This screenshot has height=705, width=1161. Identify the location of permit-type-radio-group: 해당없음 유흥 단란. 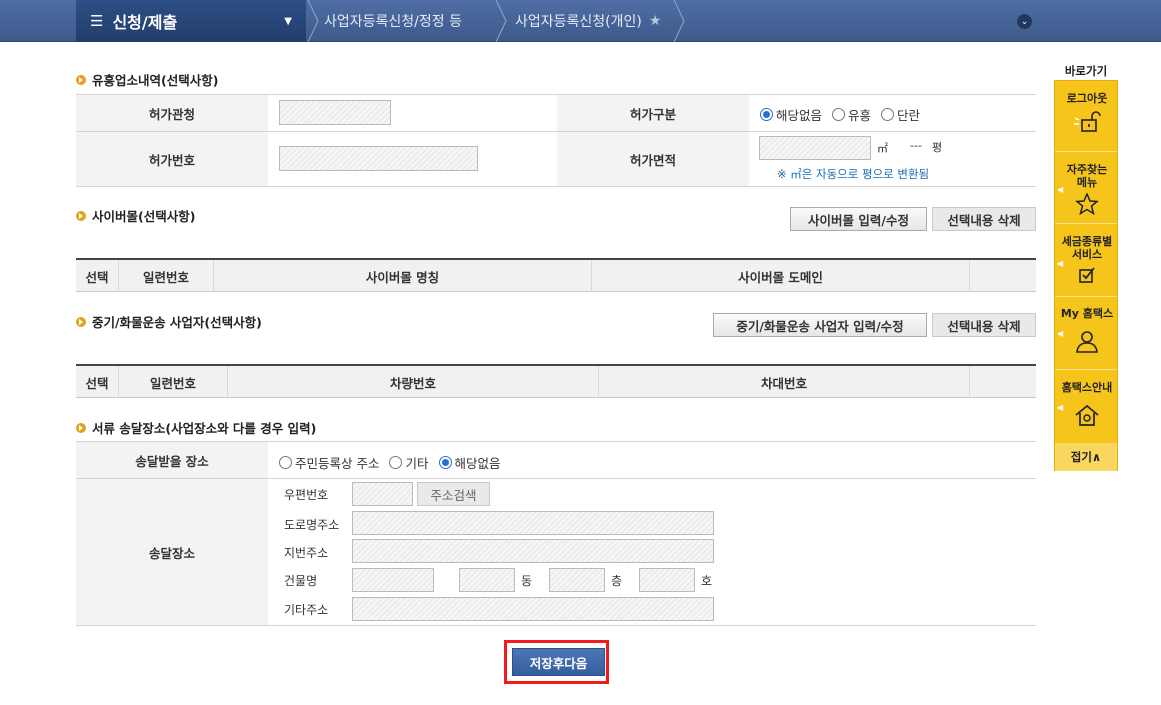
(845, 114).